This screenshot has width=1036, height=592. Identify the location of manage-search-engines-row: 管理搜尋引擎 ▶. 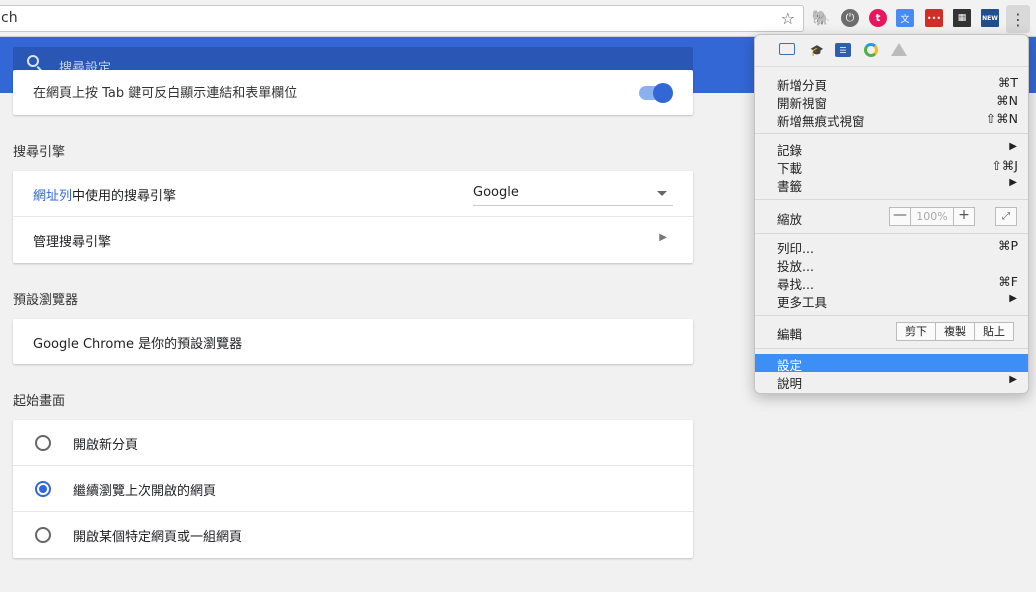
(353, 240).